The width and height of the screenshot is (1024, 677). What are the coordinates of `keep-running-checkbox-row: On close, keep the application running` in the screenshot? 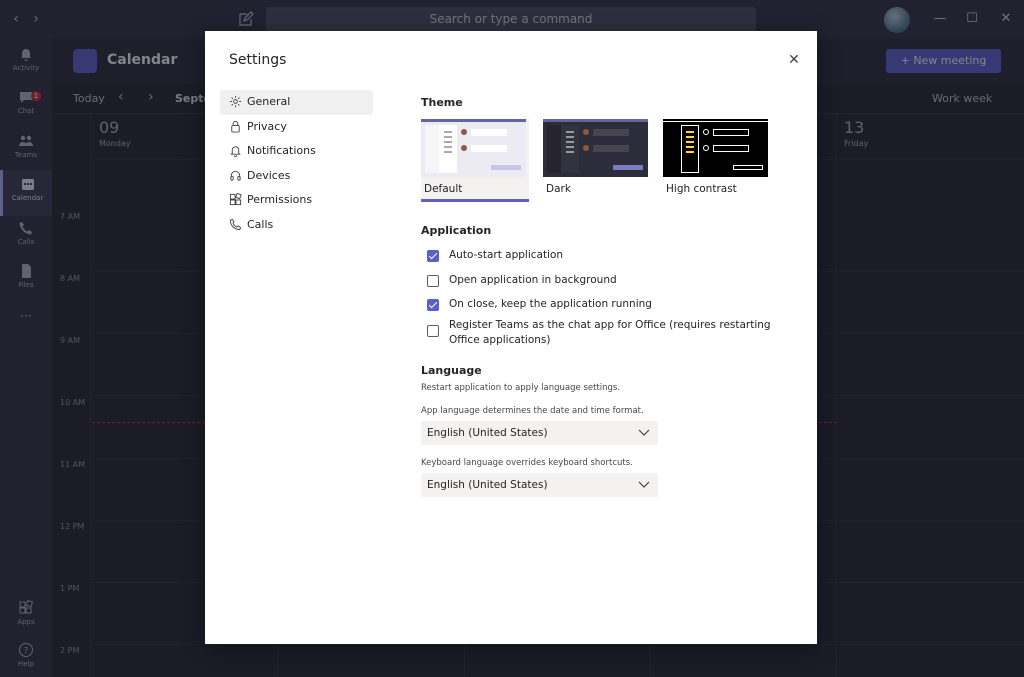 It's located at (539, 304).